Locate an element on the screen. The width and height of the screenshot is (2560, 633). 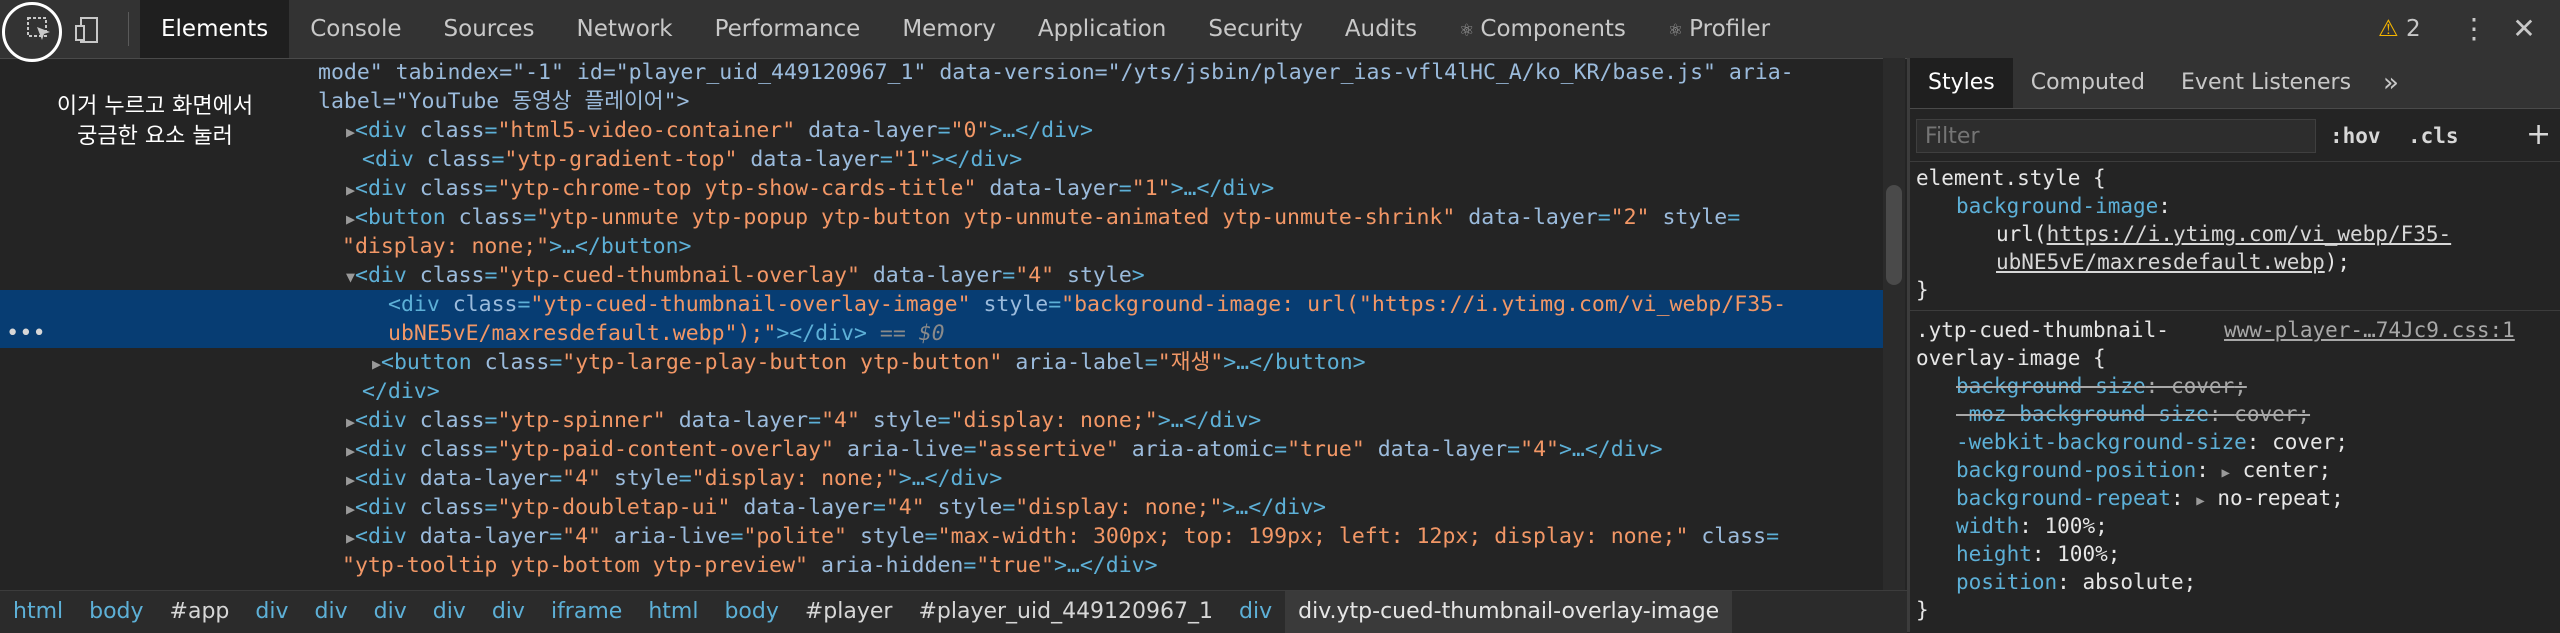
device-toolbar-button is located at coordinates (87, 30).